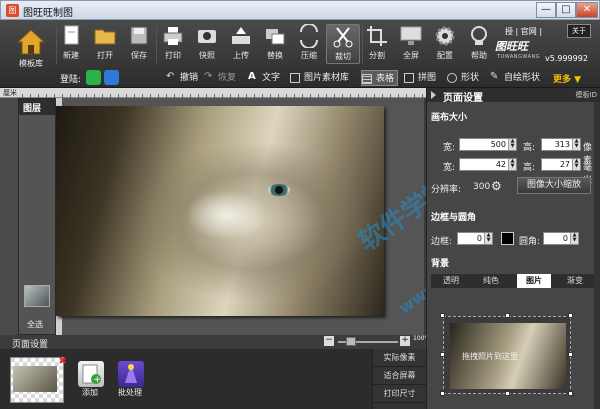  I want to click on split-button: 分割, so click(377, 44).